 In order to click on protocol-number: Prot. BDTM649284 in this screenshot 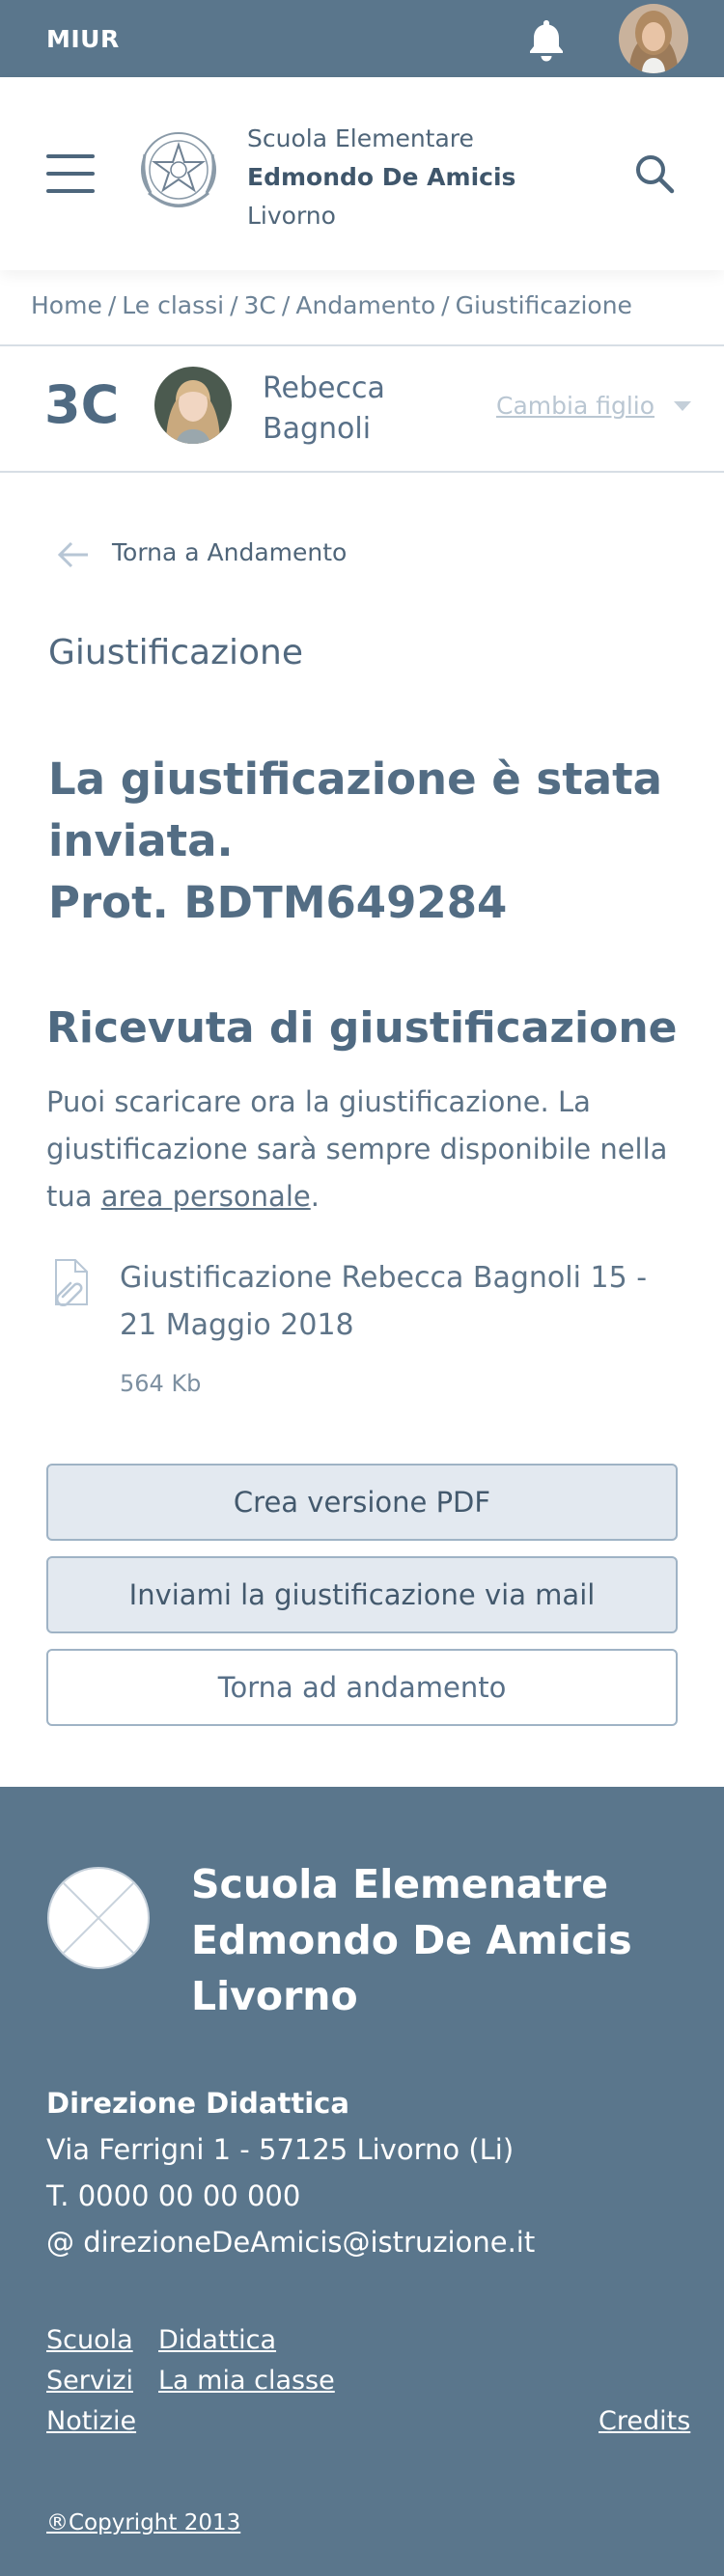, I will do `click(278, 903)`.